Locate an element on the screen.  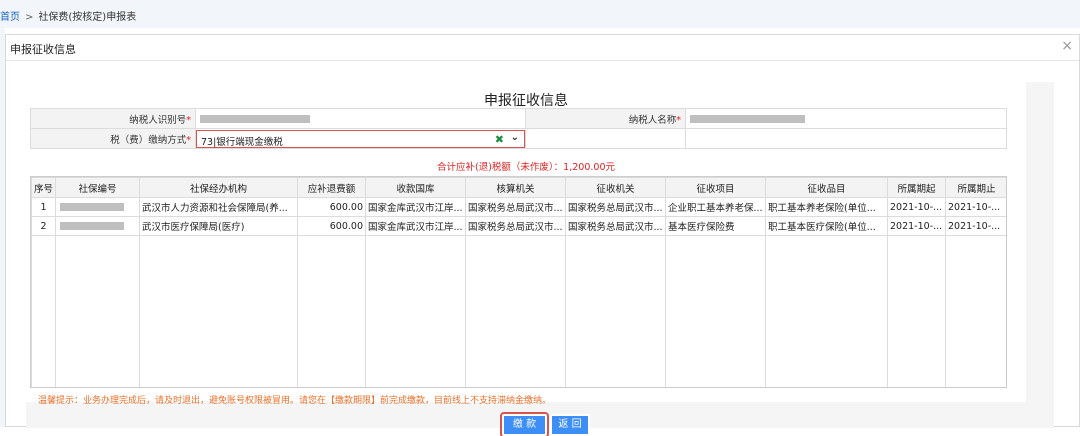
levy-item-cell: 基本医疗保险费 is located at coordinates (715, 226).